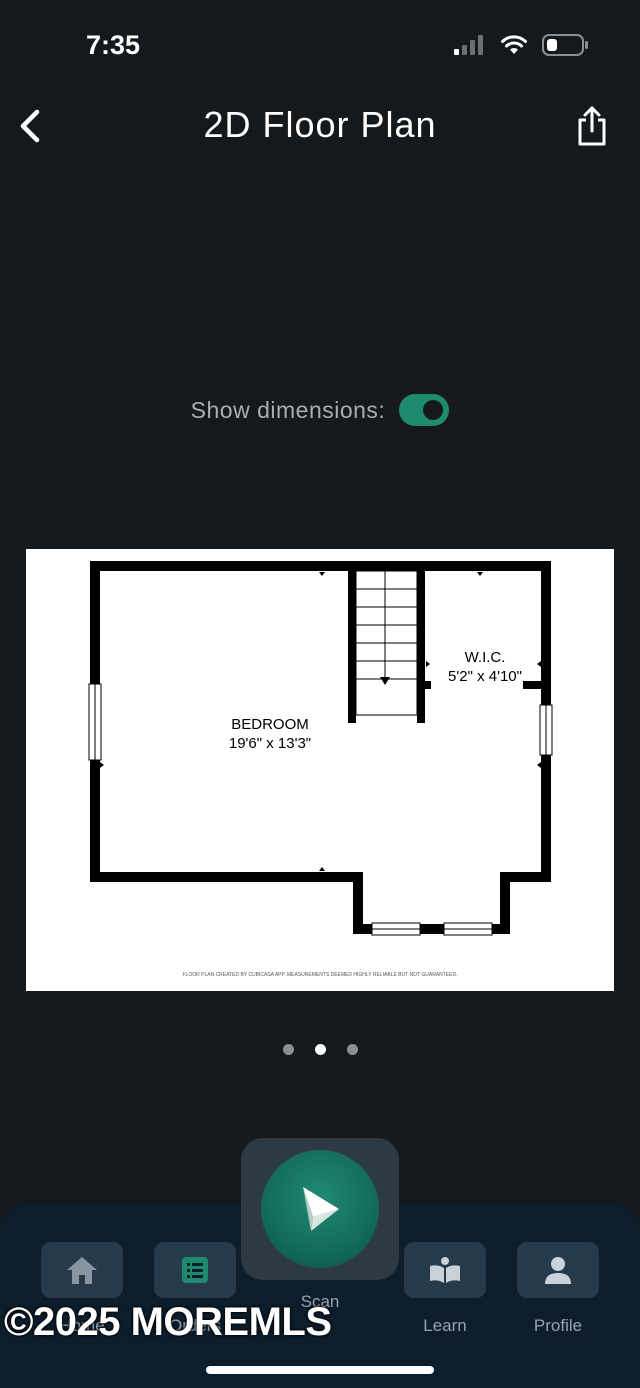 This screenshot has width=640, height=1388. What do you see at coordinates (485, 657) in the screenshot?
I see `room-name-wic: W.I.C.` at bounding box center [485, 657].